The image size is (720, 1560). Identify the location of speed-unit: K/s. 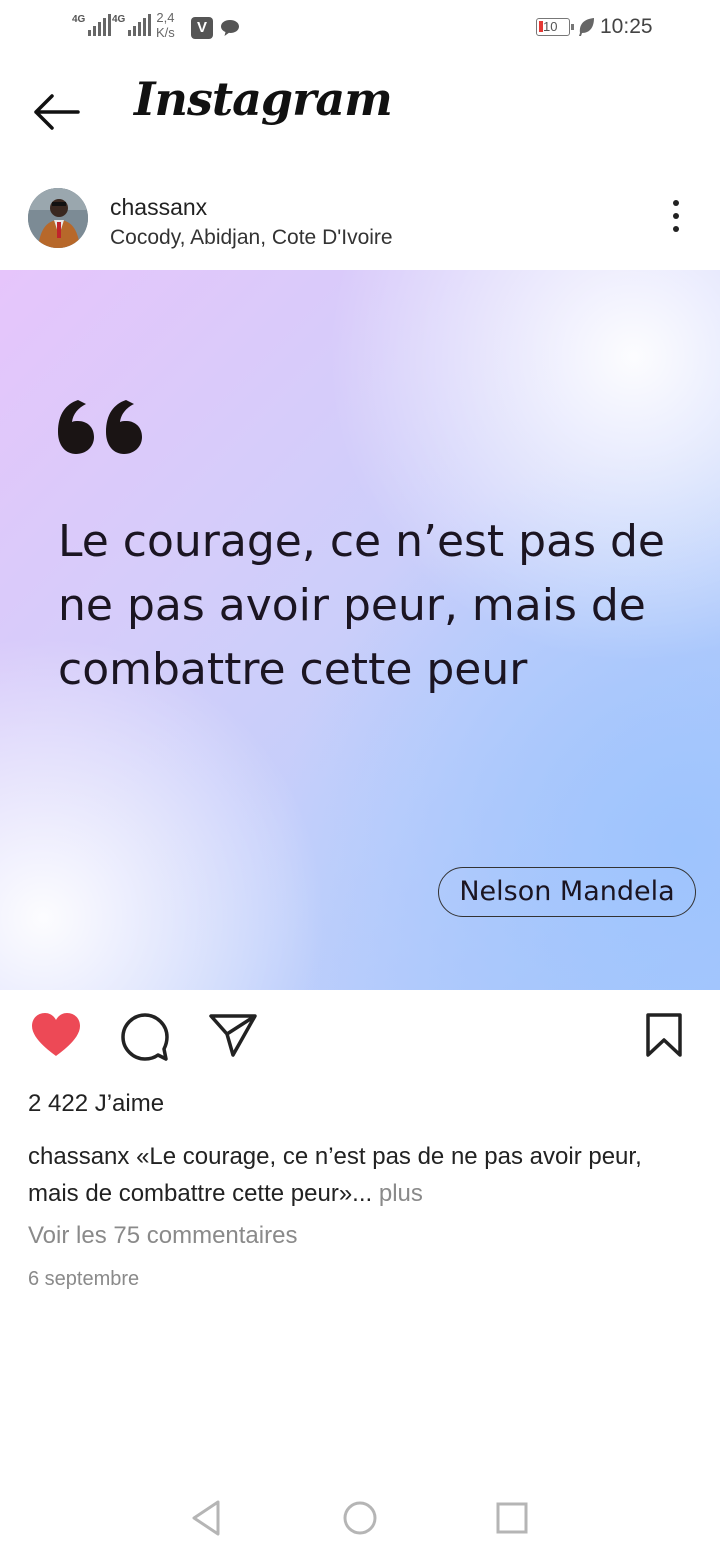
(165, 32).